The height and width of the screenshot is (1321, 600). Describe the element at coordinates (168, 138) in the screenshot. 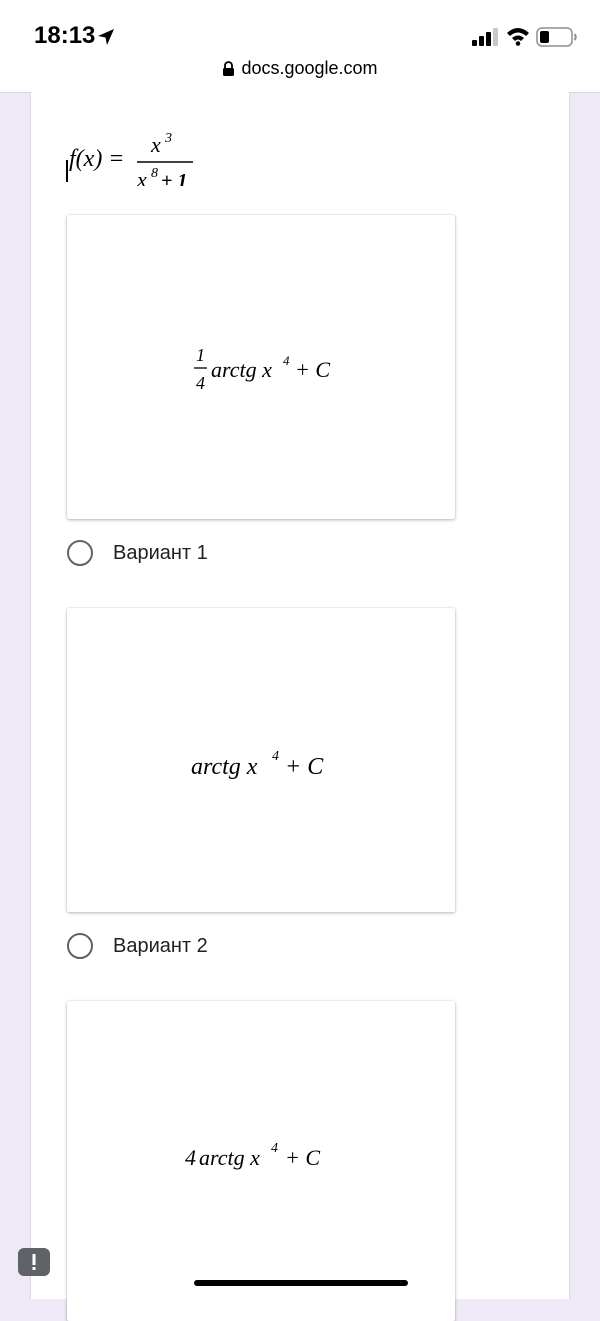

I see `svg-text: 3` at that location.